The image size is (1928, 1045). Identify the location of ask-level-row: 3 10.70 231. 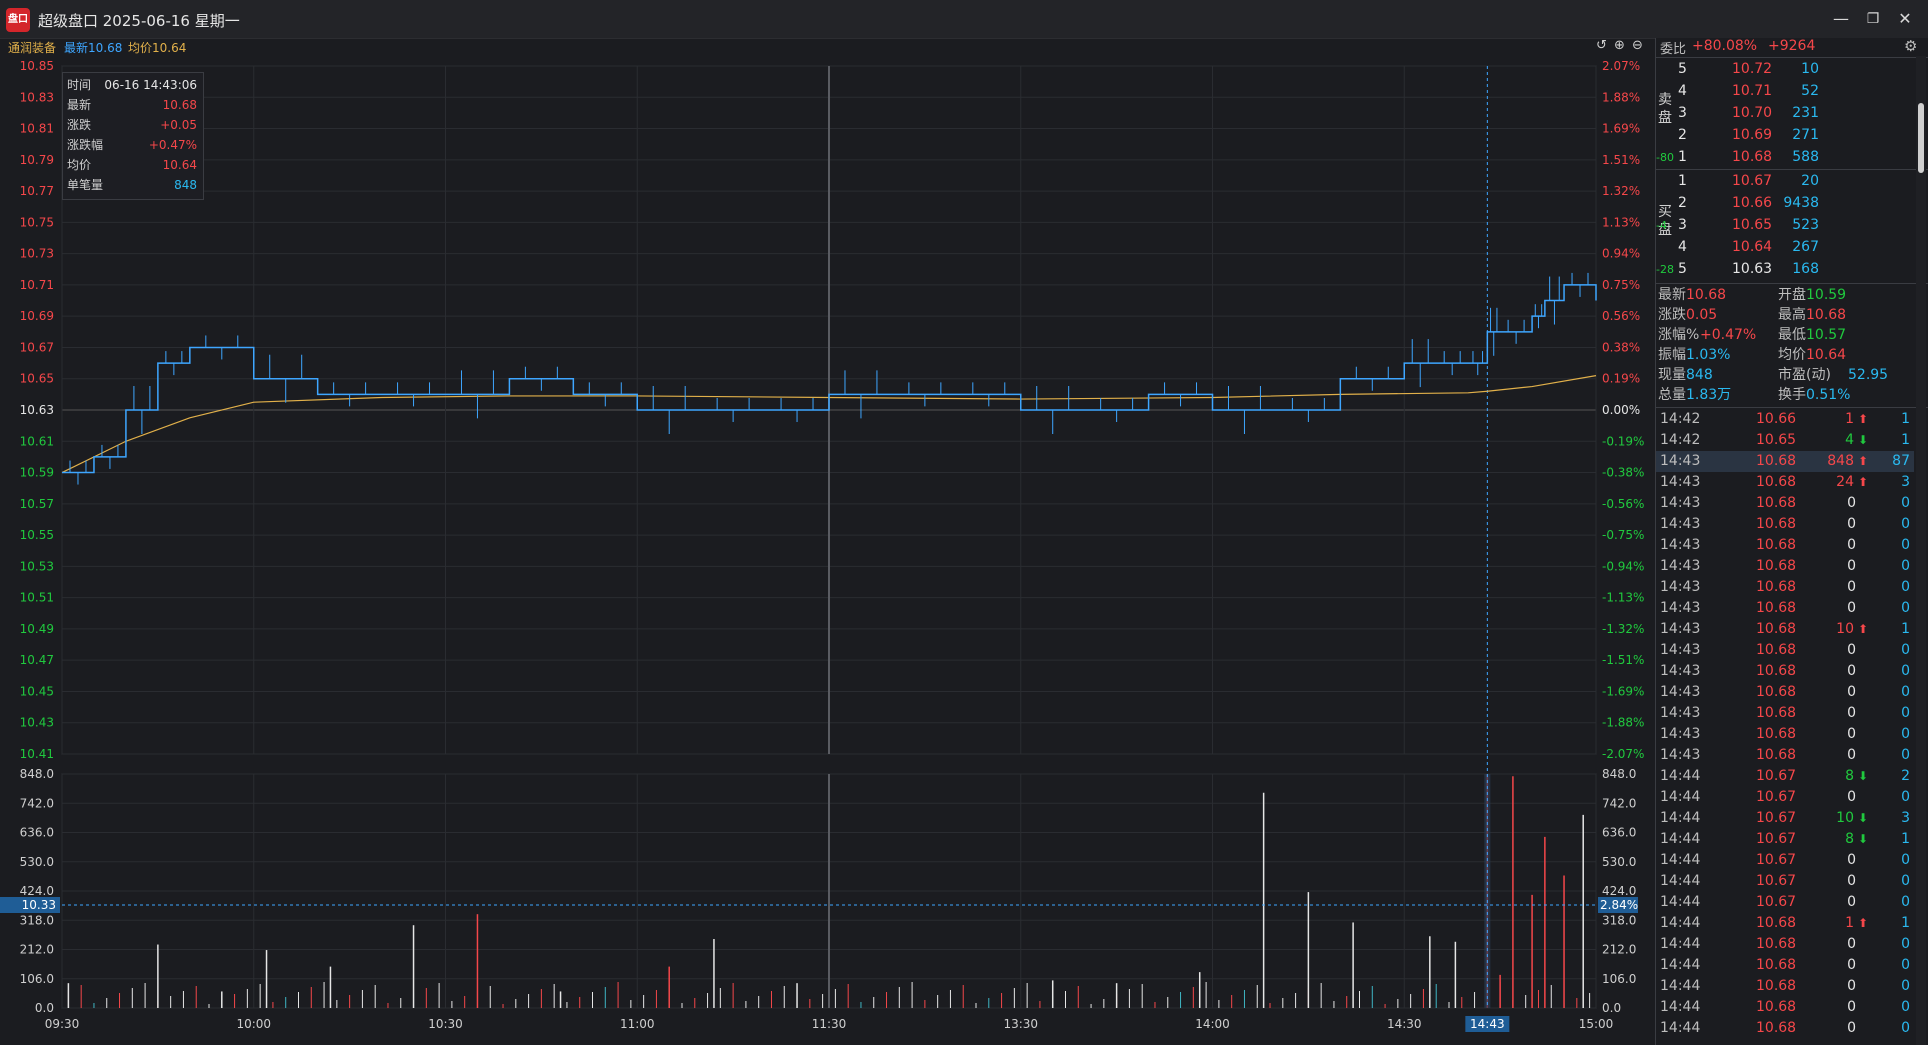
(1785, 113).